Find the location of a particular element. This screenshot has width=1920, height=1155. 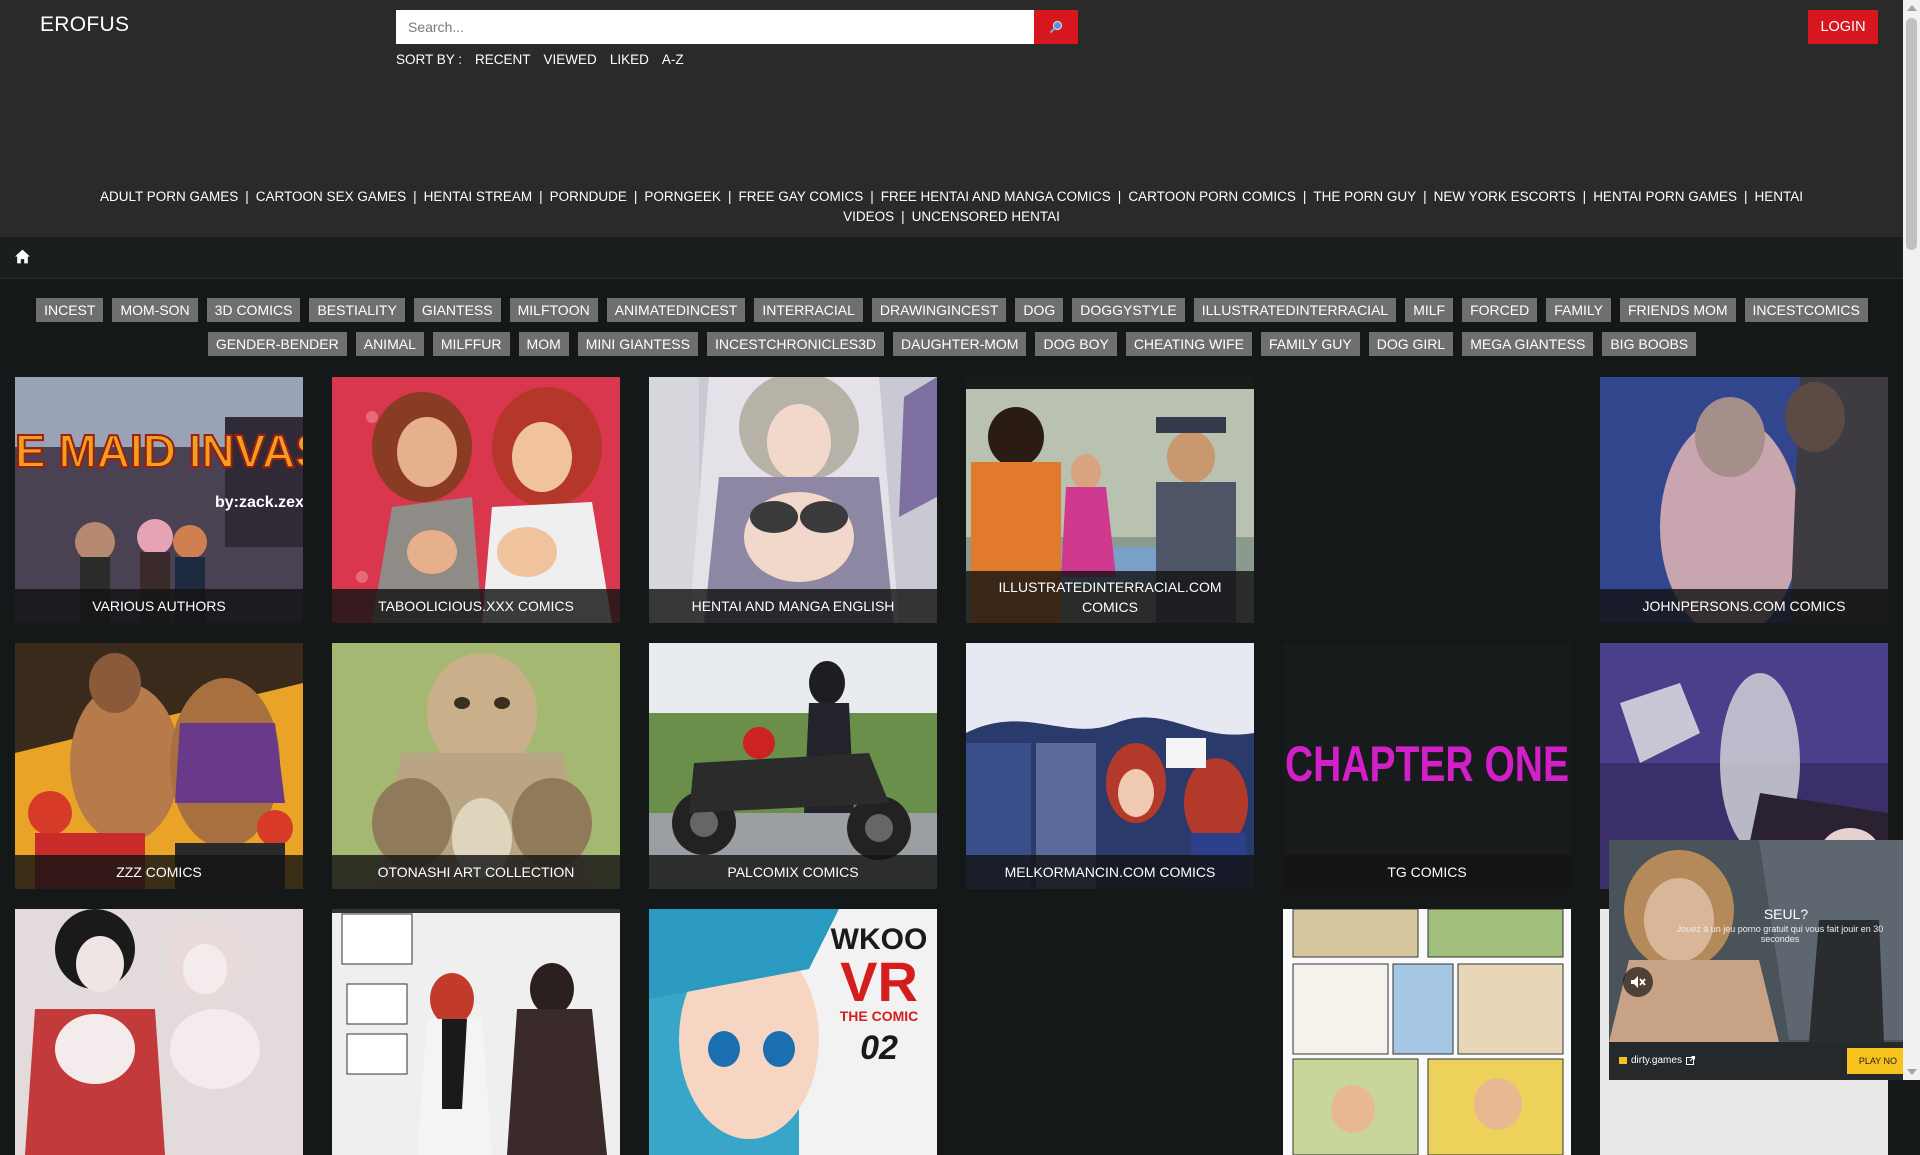

tag-family-guy: FAMILY GUY is located at coordinates (1310, 344).